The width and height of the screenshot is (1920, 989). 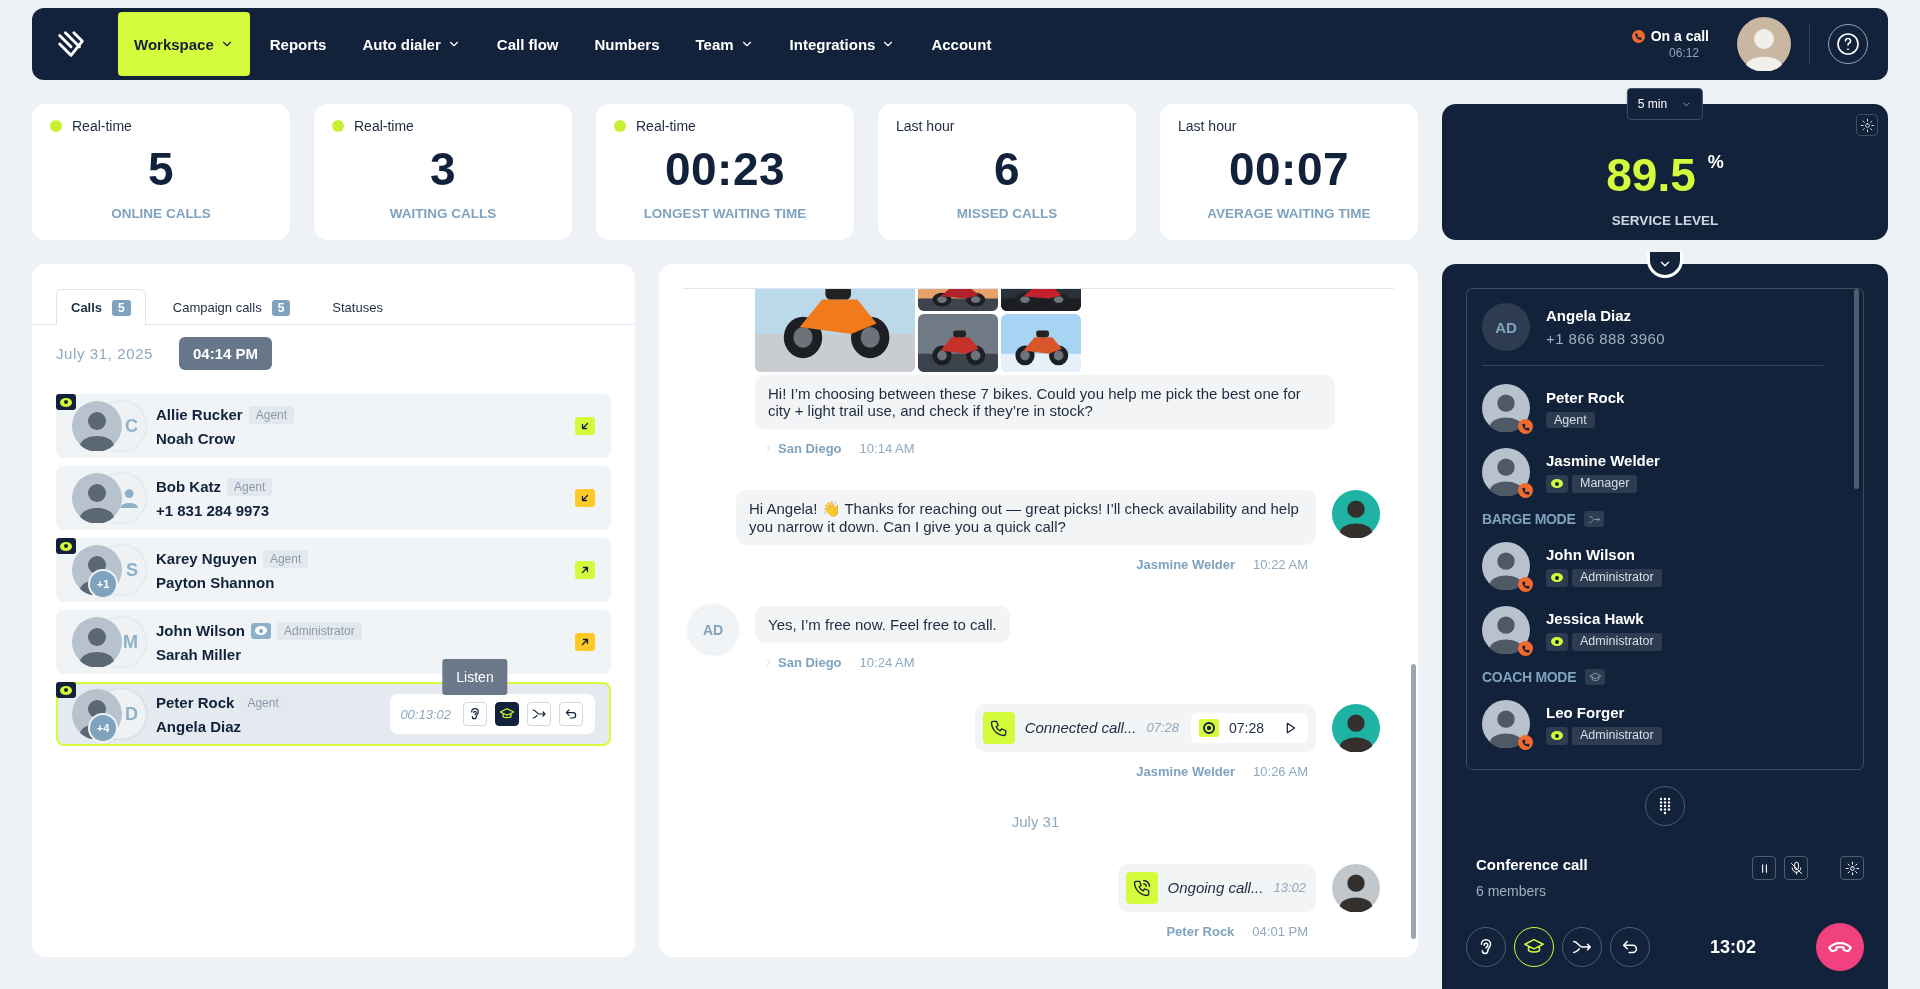 I want to click on interval-dropdown: 5 min, so click(x=1665, y=104).